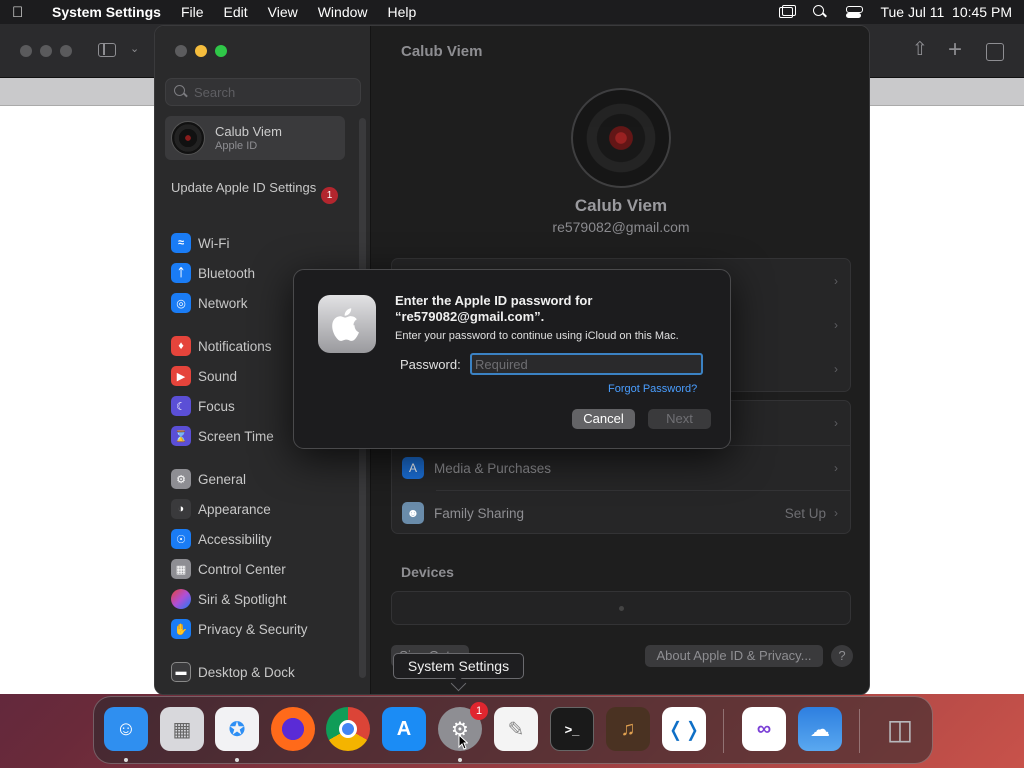 The image size is (1024, 768). What do you see at coordinates (787, 12) in the screenshot?
I see `screen-mirroring-icon` at bounding box center [787, 12].